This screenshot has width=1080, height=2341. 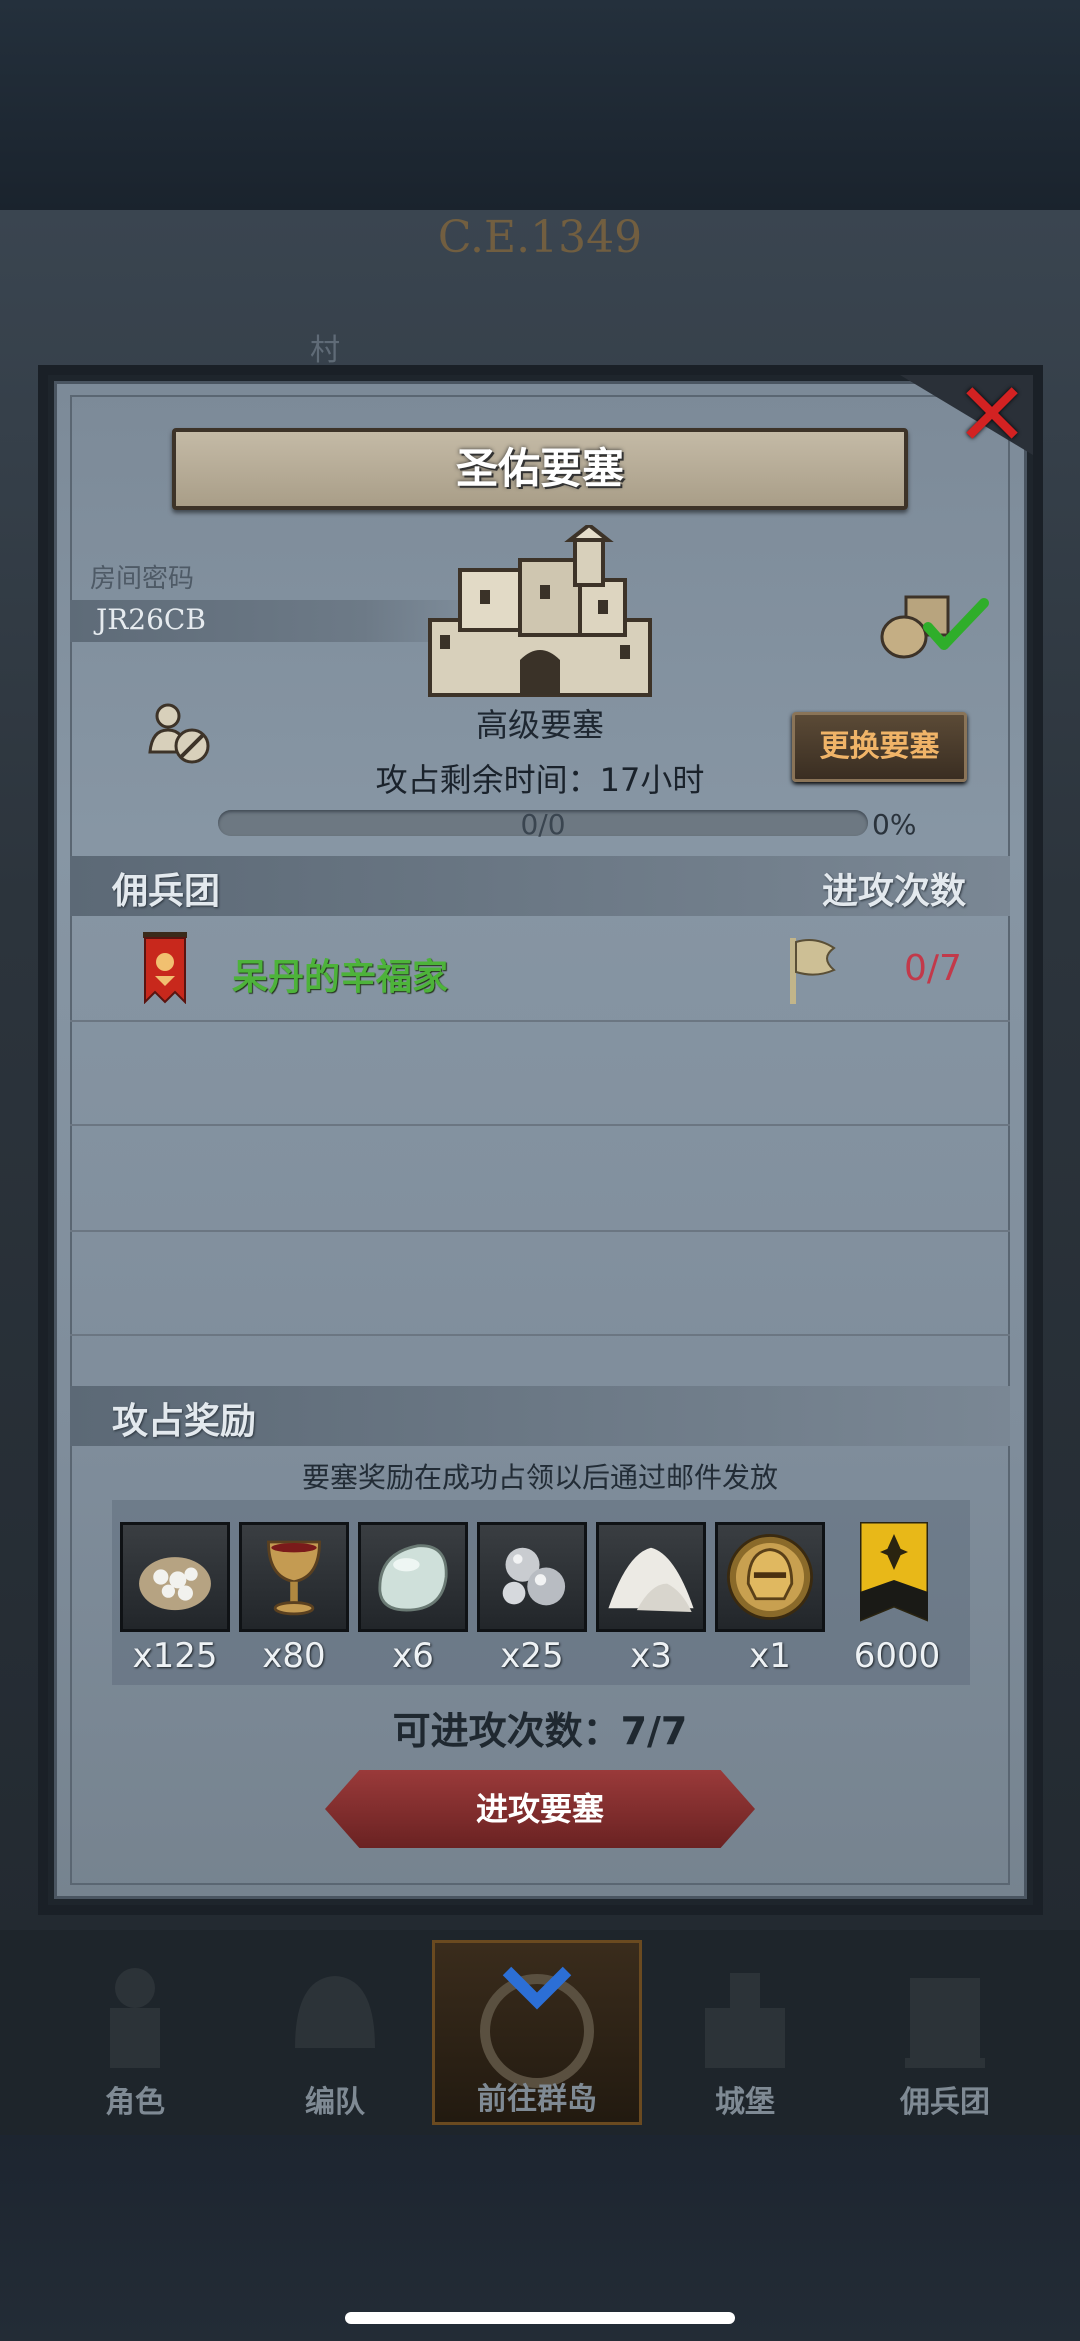 I want to click on room-code-label: 房间密码, so click(x=142, y=579).